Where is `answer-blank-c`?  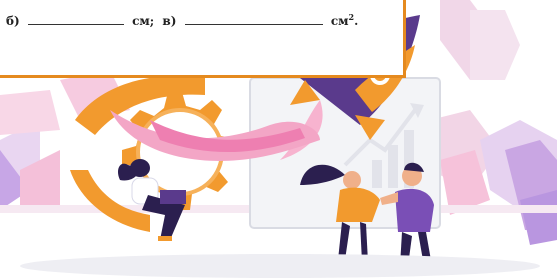
answer-blank-c is located at coordinates (253, 24).